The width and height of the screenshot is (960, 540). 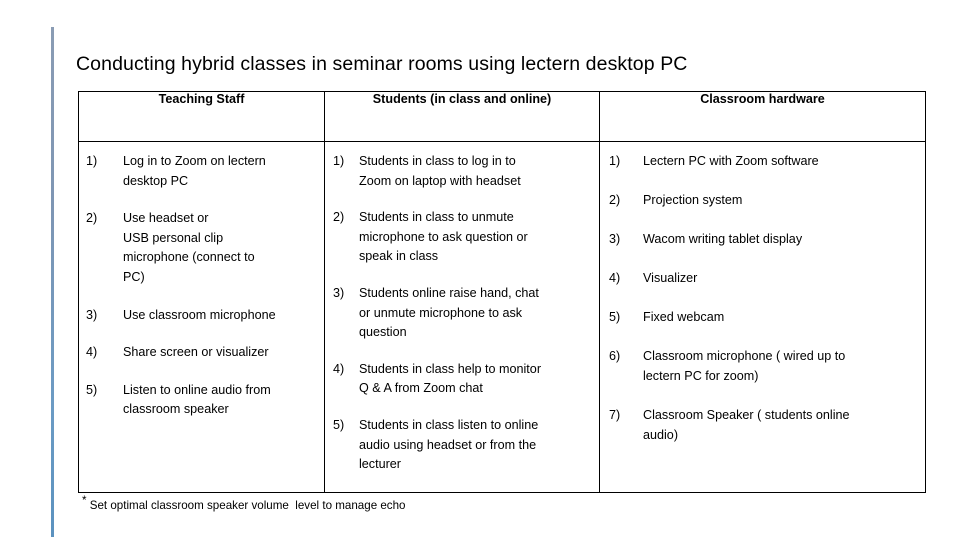 I want to click on list-item: 3) Use classroom microphone, so click(x=201, y=316).